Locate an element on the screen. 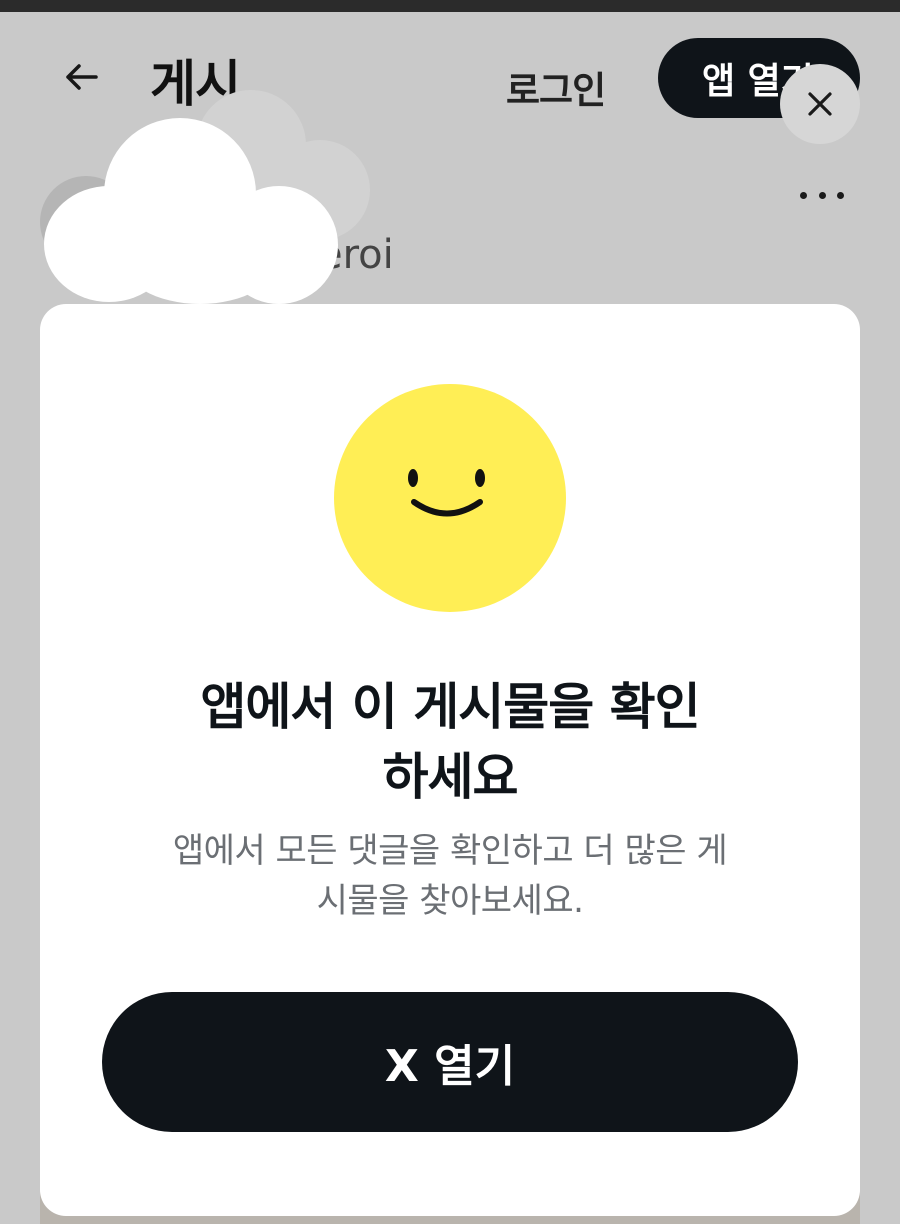  login-link: 로그인 is located at coordinates (556, 87).